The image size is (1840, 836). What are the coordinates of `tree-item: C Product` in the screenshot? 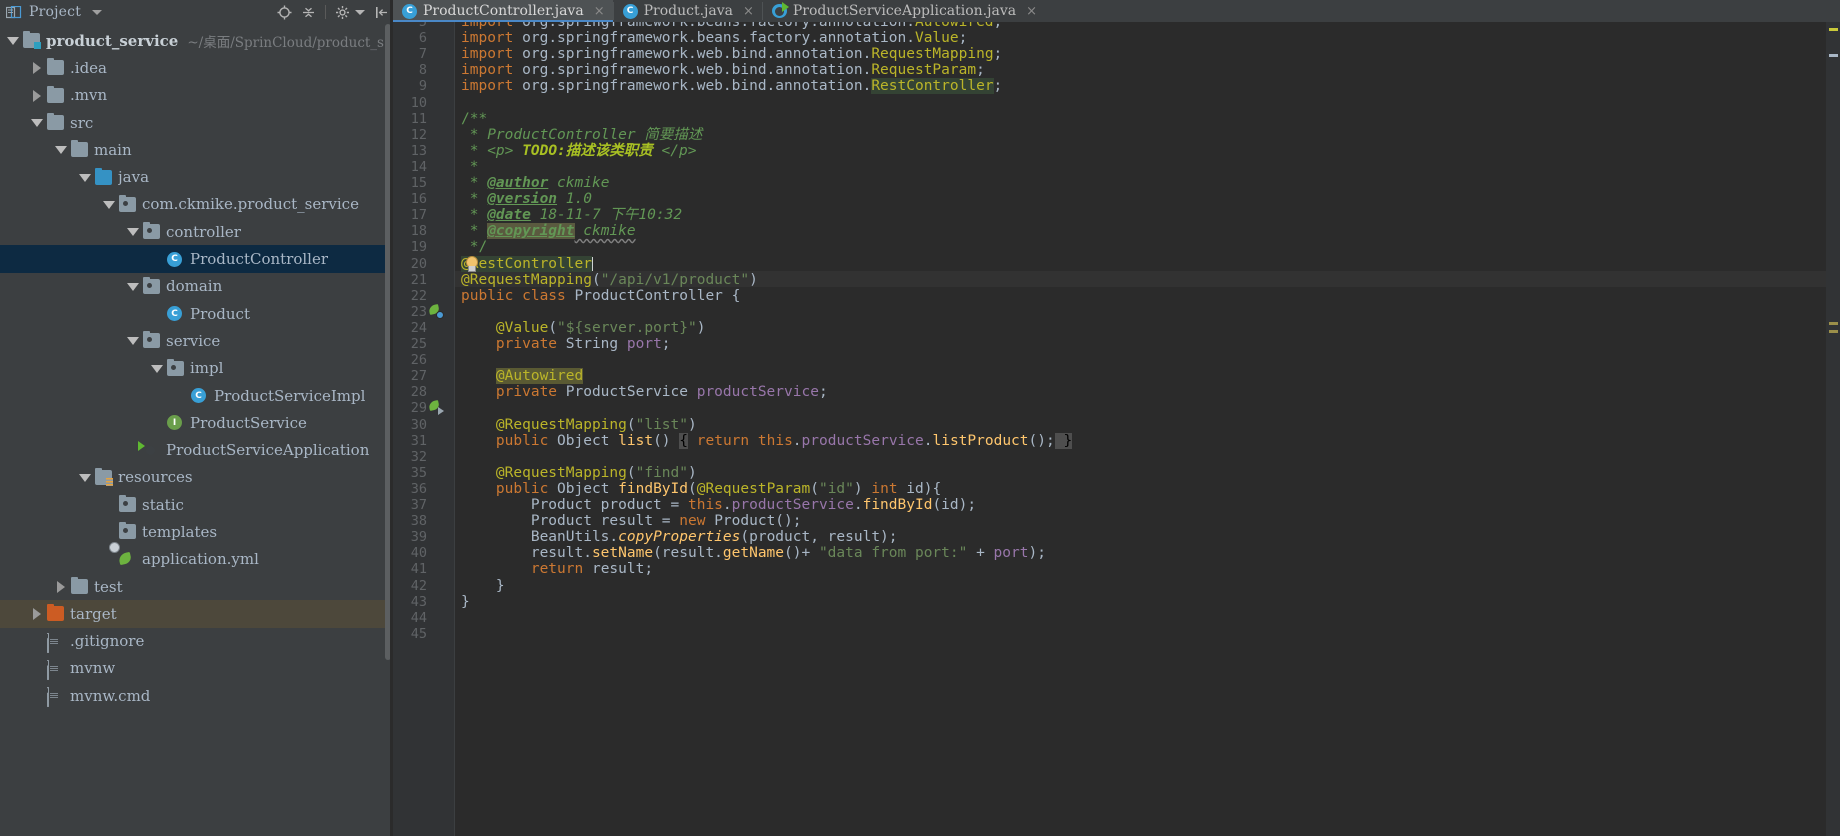 It's located at (196, 313).